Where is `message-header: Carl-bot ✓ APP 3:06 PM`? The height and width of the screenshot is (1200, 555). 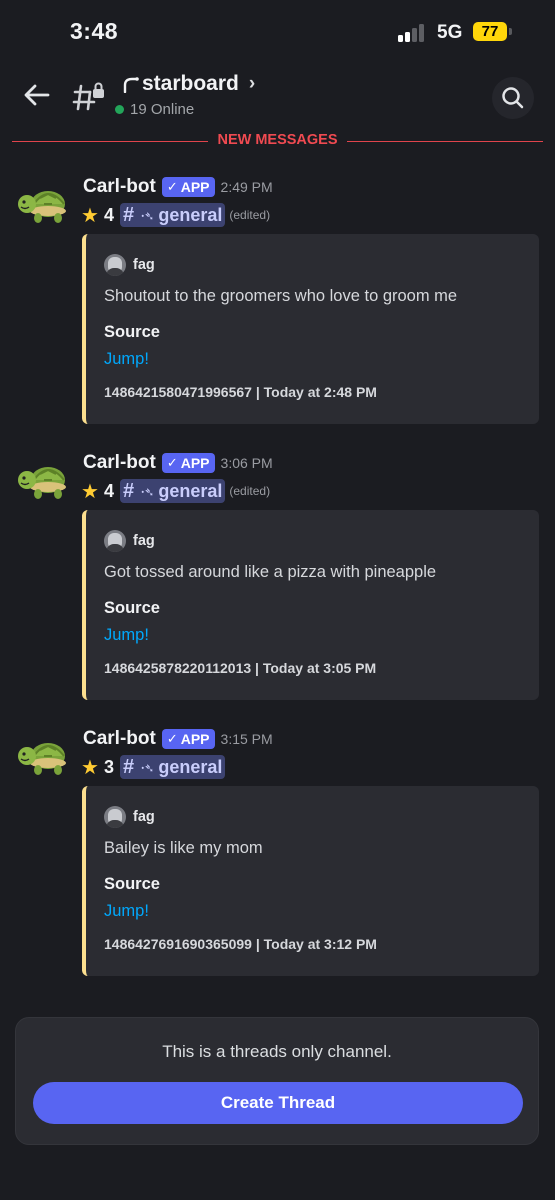 message-header: Carl-bot ✓ APP 3:06 PM is located at coordinates (178, 463).